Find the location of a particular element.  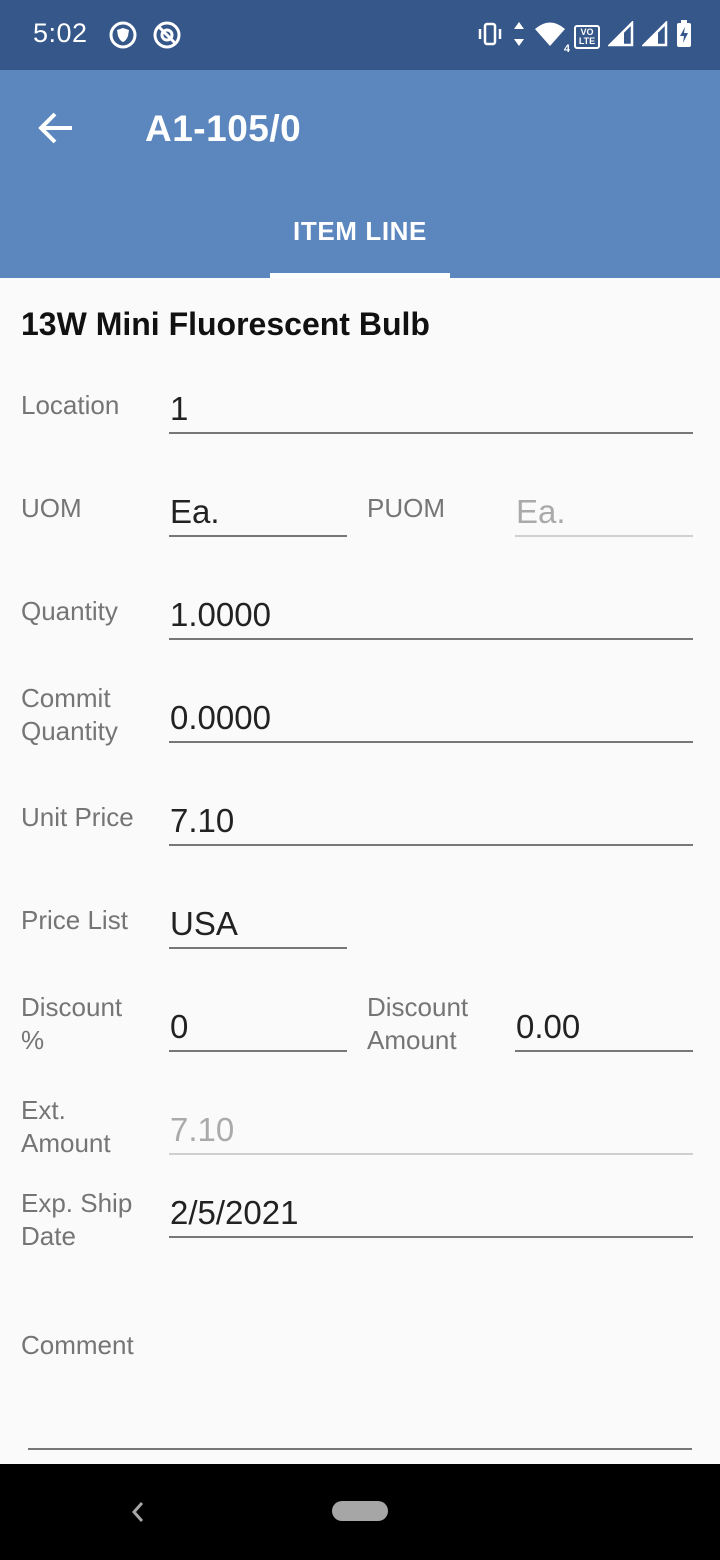

discount-amount-label: Discount Amount is located at coordinates (418, 1023).